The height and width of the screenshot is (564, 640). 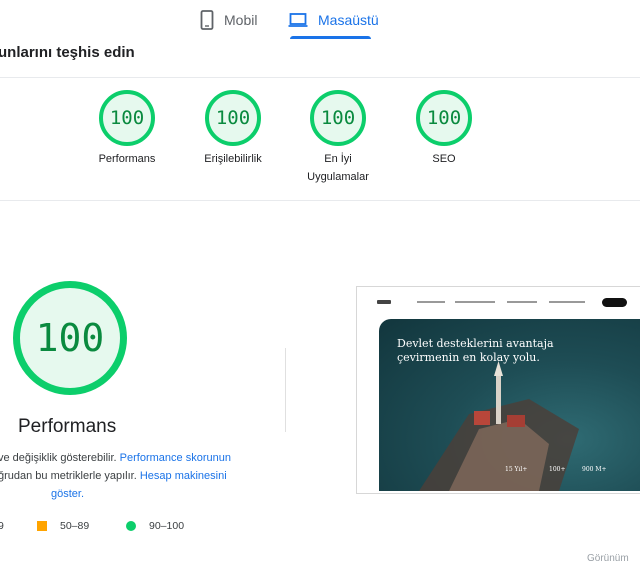 I want to click on tab-mobile: Mobil, so click(x=228, y=20).